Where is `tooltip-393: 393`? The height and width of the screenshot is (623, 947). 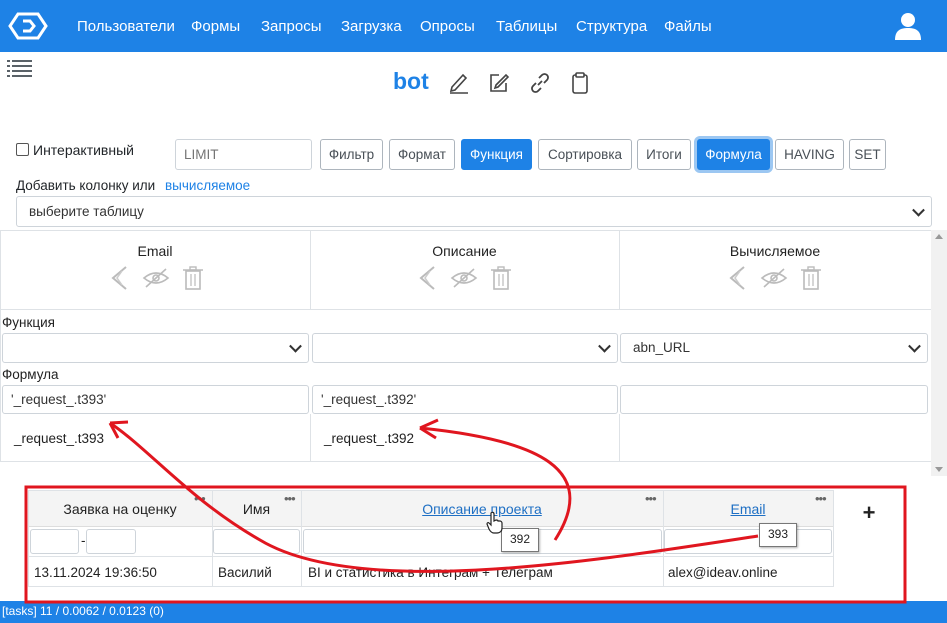 tooltip-393: 393 is located at coordinates (778, 535).